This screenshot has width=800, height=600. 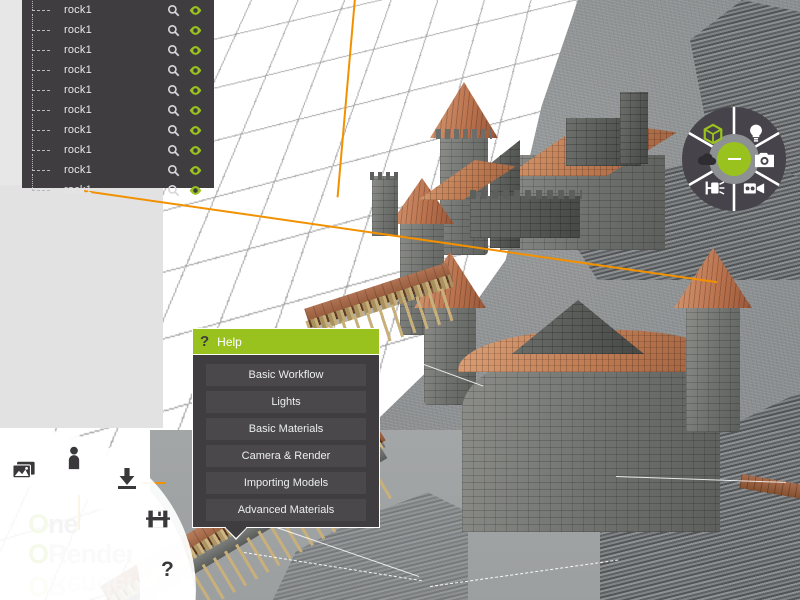 What do you see at coordinates (756, 133) in the screenshot?
I see `lightbulb-icon` at bounding box center [756, 133].